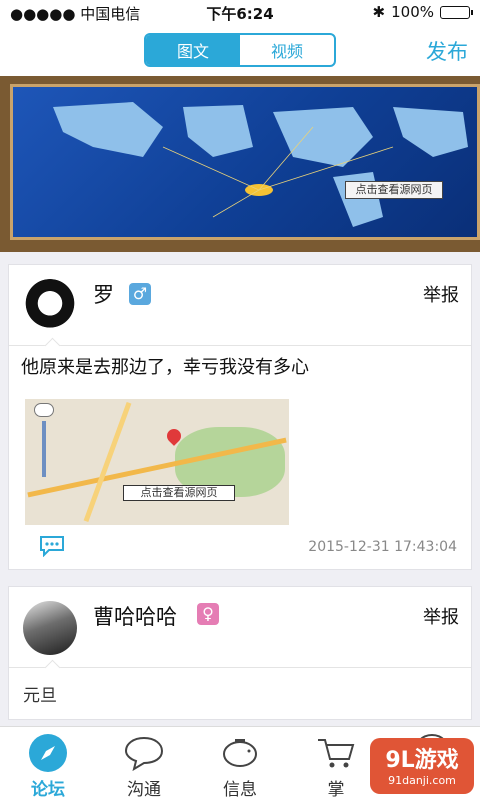 The width and height of the screenshot is (480, 800). Describe the element at coordinates (412, 12) in the screenshot. I see `battery-percent: 100%` at that location.